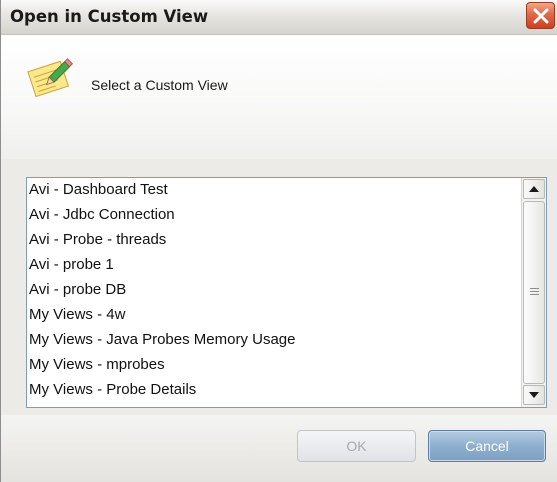  I want to click on note-pencil-icon, so click(50, 78).